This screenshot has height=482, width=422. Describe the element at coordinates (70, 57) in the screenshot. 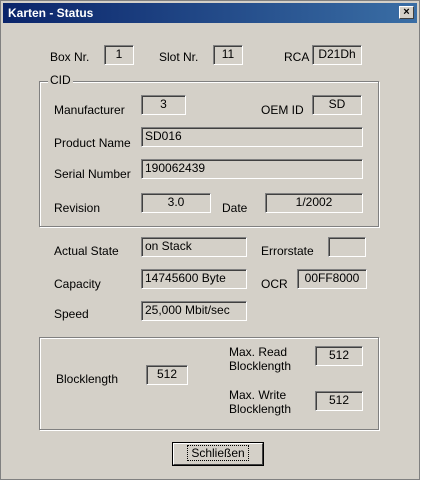

I see `box-nr-label: Box Nr.` at that location.